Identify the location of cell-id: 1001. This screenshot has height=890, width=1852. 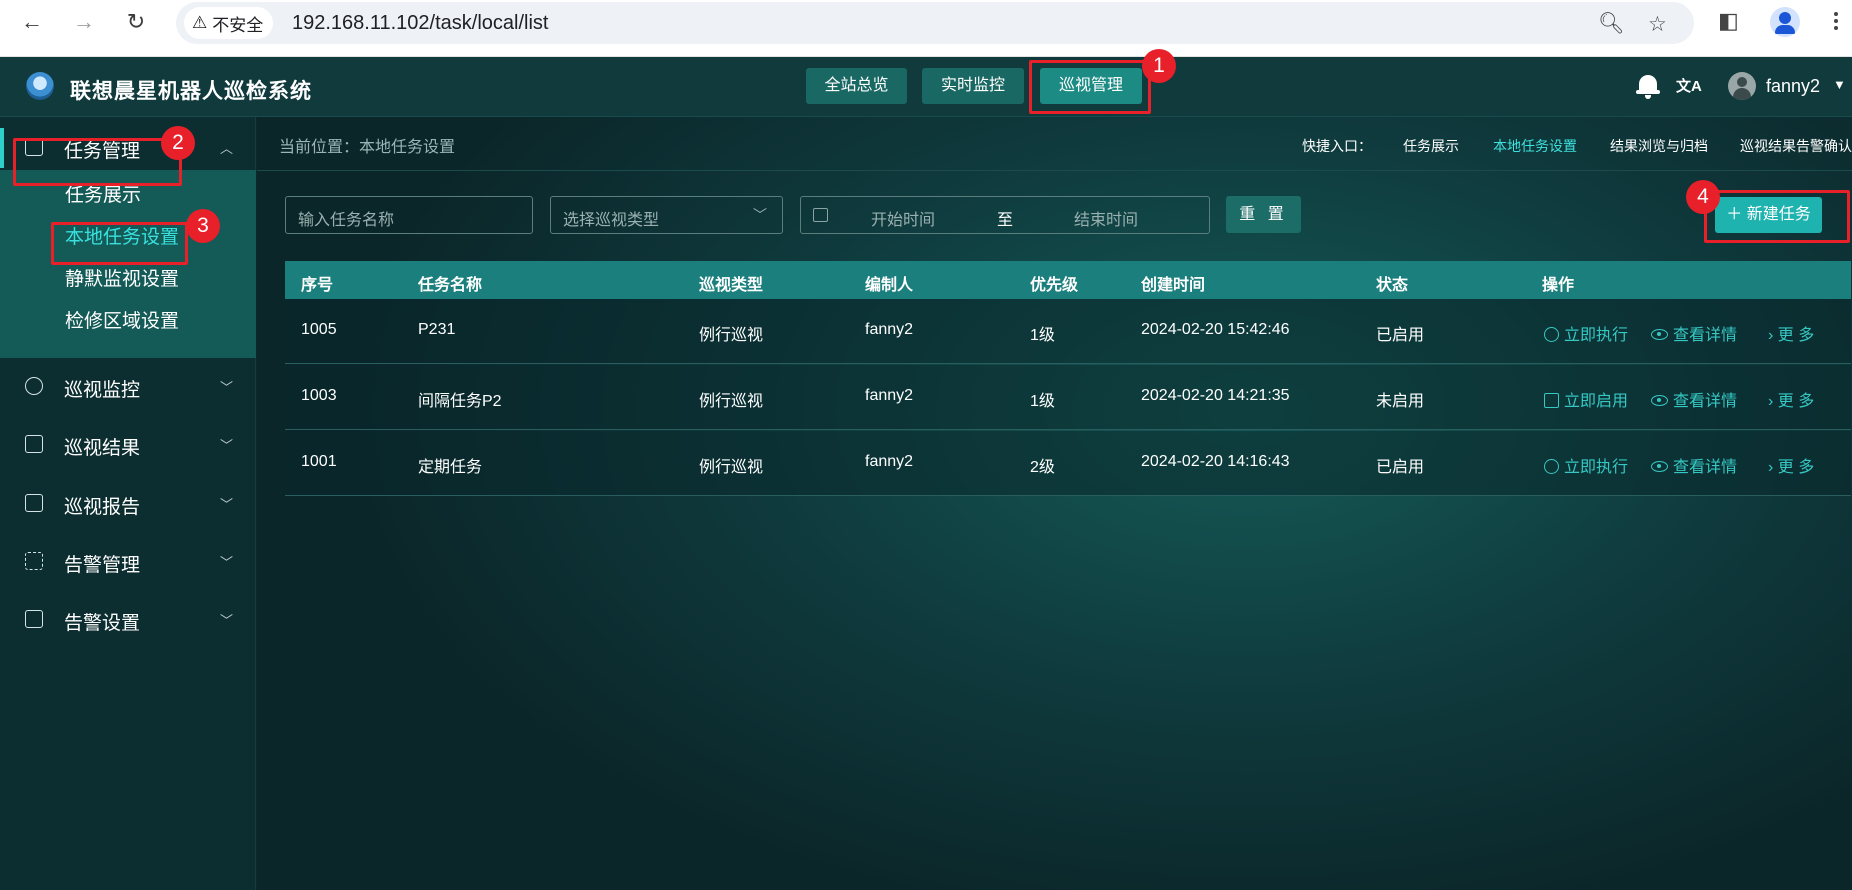
(319, 461).